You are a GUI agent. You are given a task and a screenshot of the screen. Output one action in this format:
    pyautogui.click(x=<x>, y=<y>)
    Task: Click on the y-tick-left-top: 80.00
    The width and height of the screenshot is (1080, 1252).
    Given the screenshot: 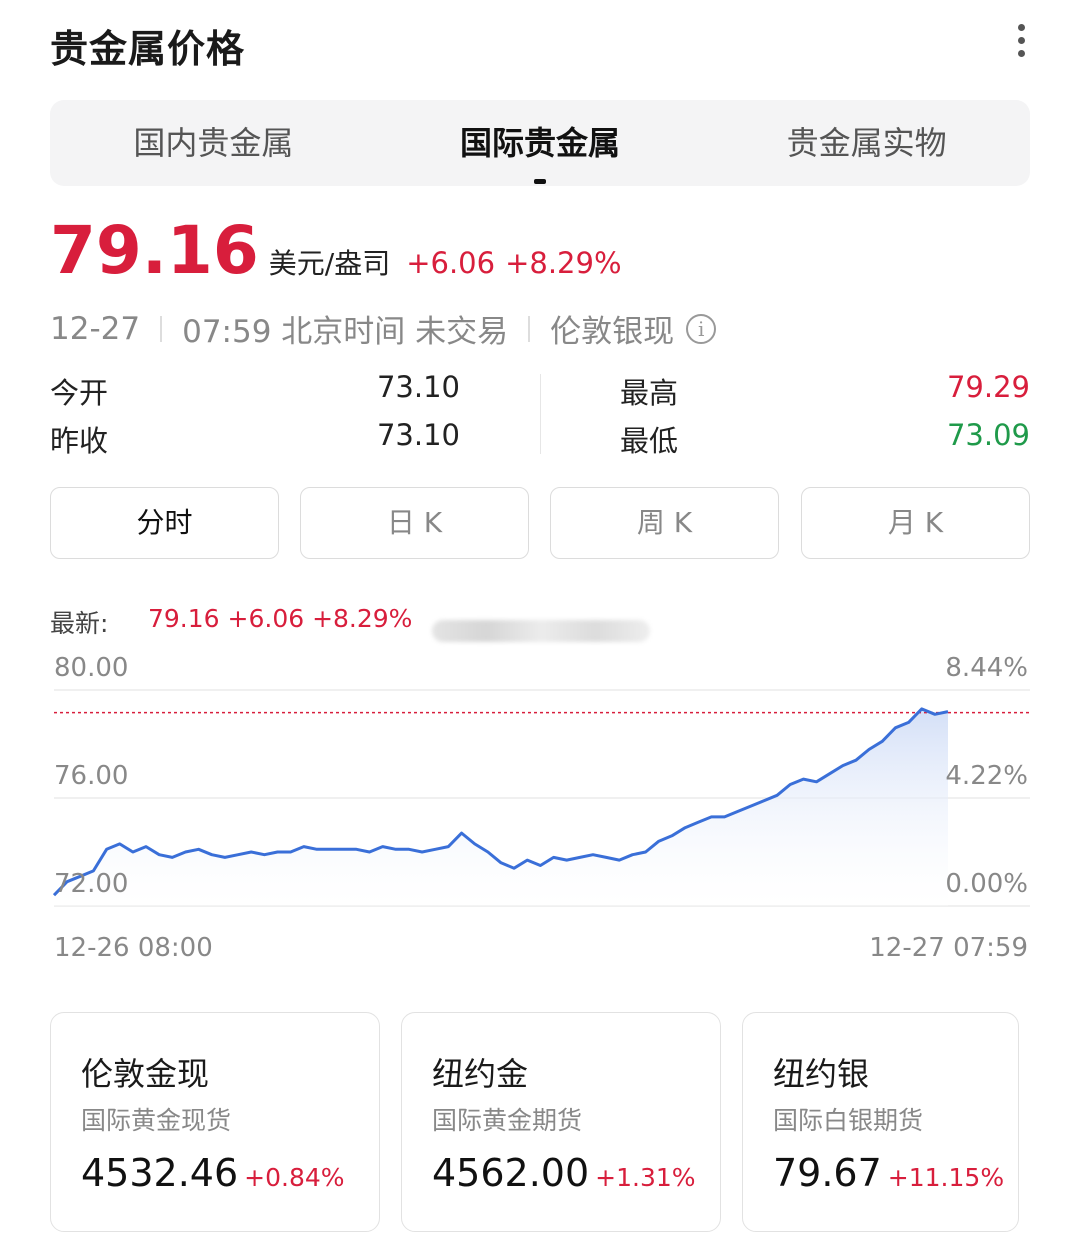 What is the action you would take?
    pyautogui.click(x=91, y=668)
    